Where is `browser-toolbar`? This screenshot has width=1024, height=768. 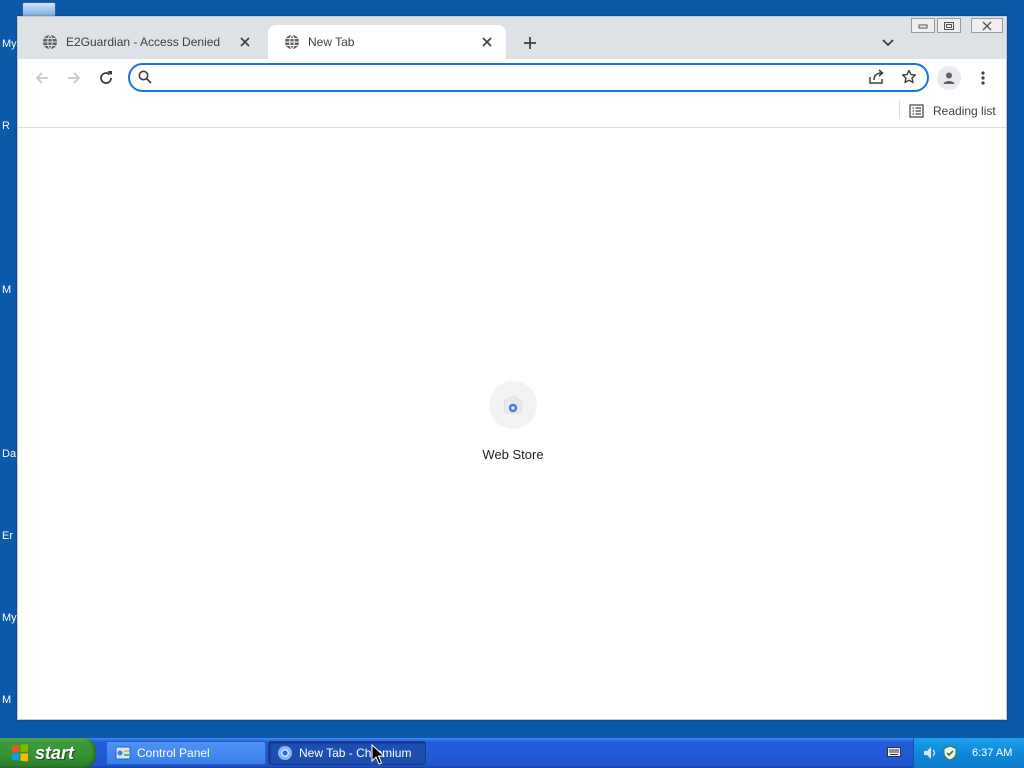 browser-toolbar is located at coordinates (512, 78).